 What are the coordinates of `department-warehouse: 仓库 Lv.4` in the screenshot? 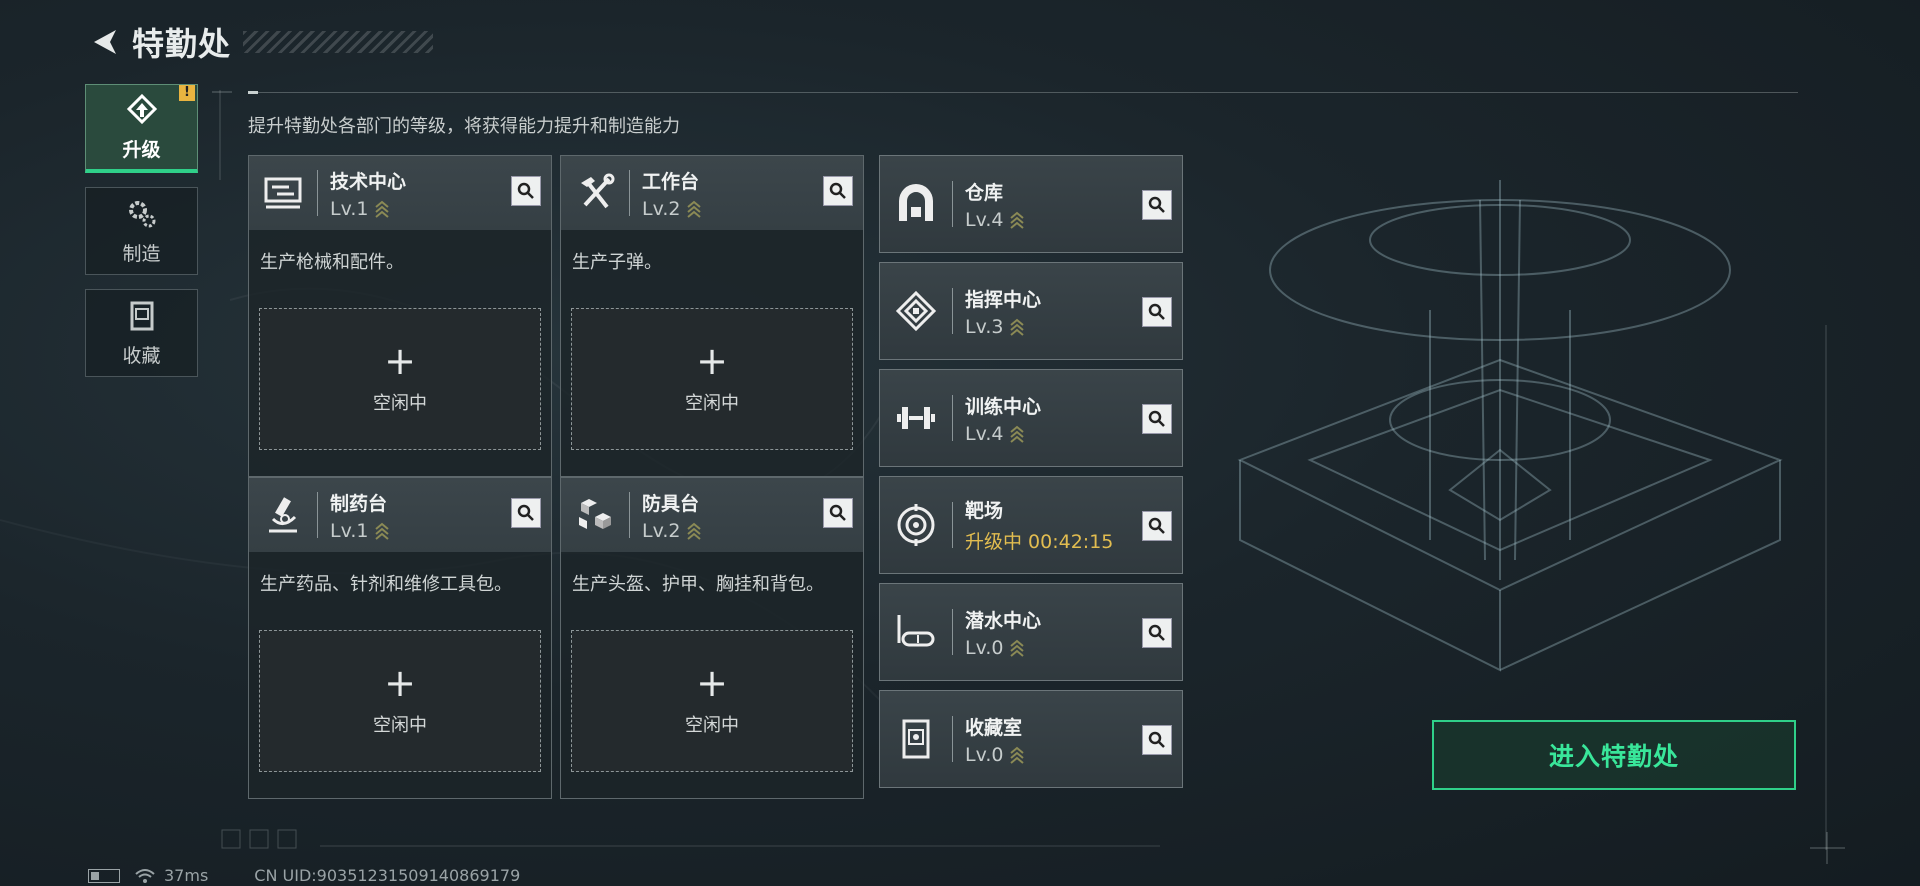 It's located at (1031, 204).